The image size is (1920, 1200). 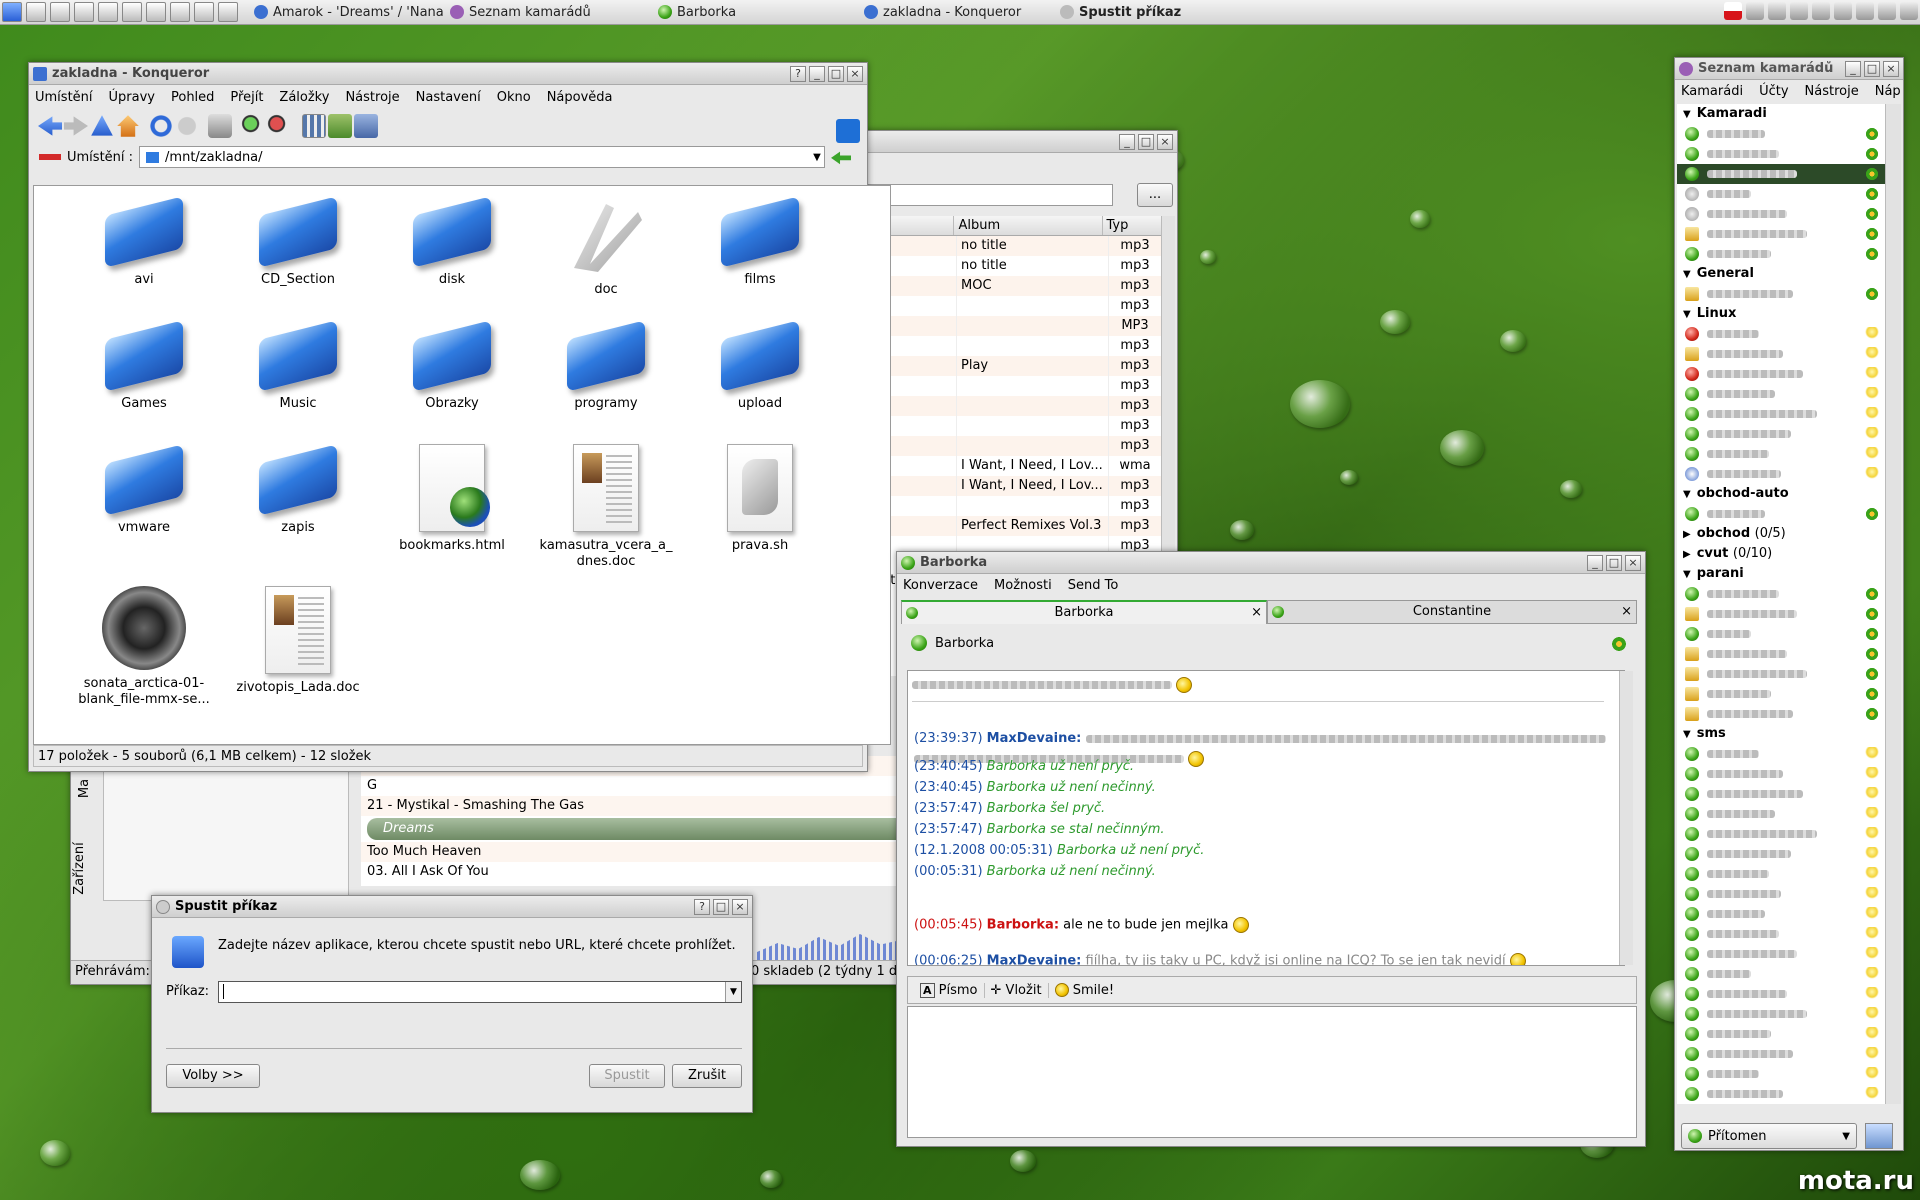 What do you see at coordinates (1888, 91) in the screenshot?
I see `buddy-menu-item: Náp` at bounding box center [1888, 91].